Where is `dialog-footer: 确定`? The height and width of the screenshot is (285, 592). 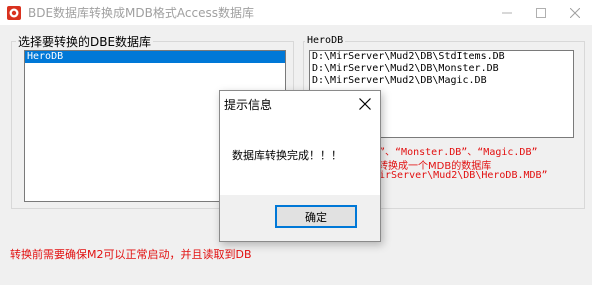
dialog-footer: 确定 is located at coordinates (300, 218).